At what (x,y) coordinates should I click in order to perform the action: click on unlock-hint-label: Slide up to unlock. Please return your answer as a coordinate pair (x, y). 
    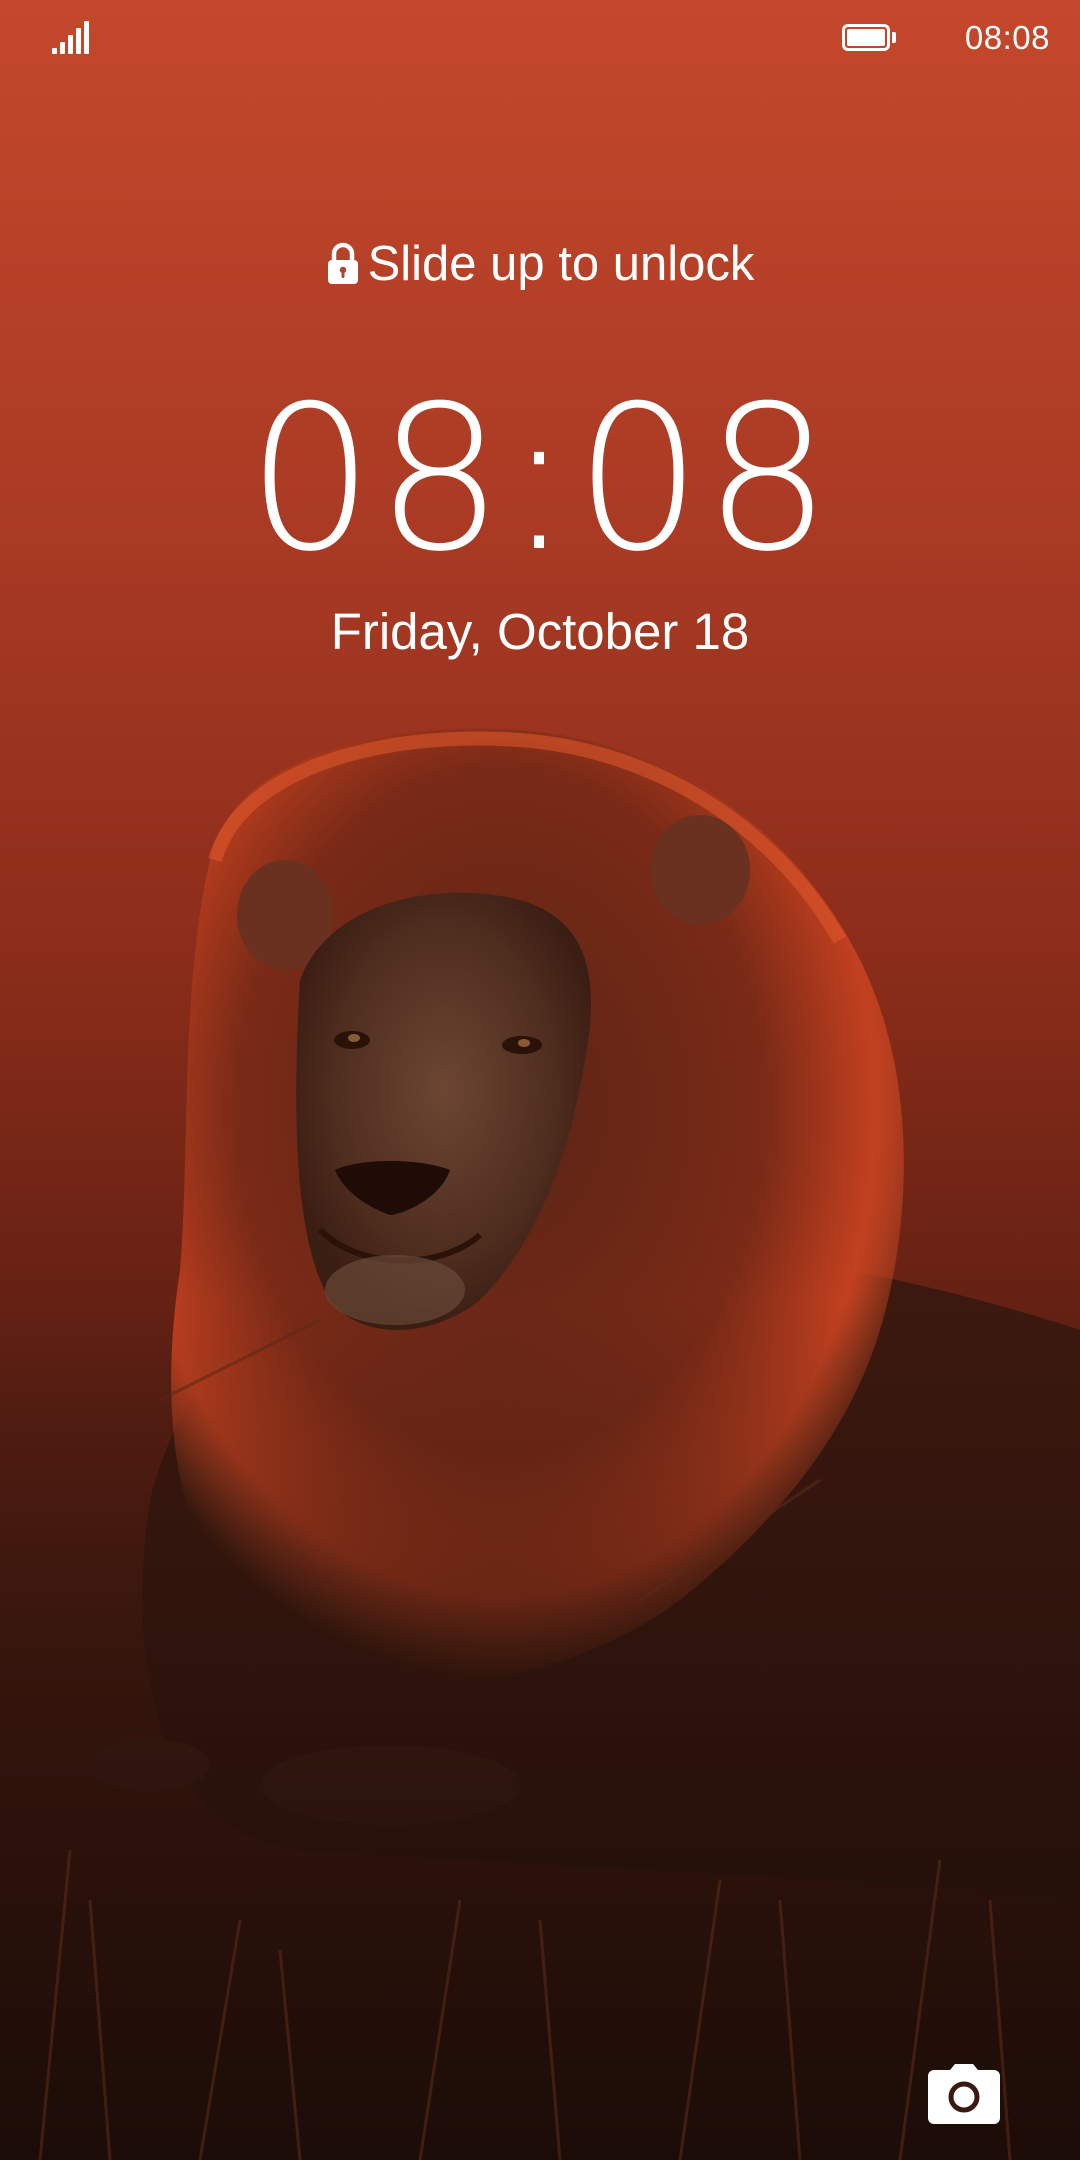
    Looking at the image, I should click on (561, 264).